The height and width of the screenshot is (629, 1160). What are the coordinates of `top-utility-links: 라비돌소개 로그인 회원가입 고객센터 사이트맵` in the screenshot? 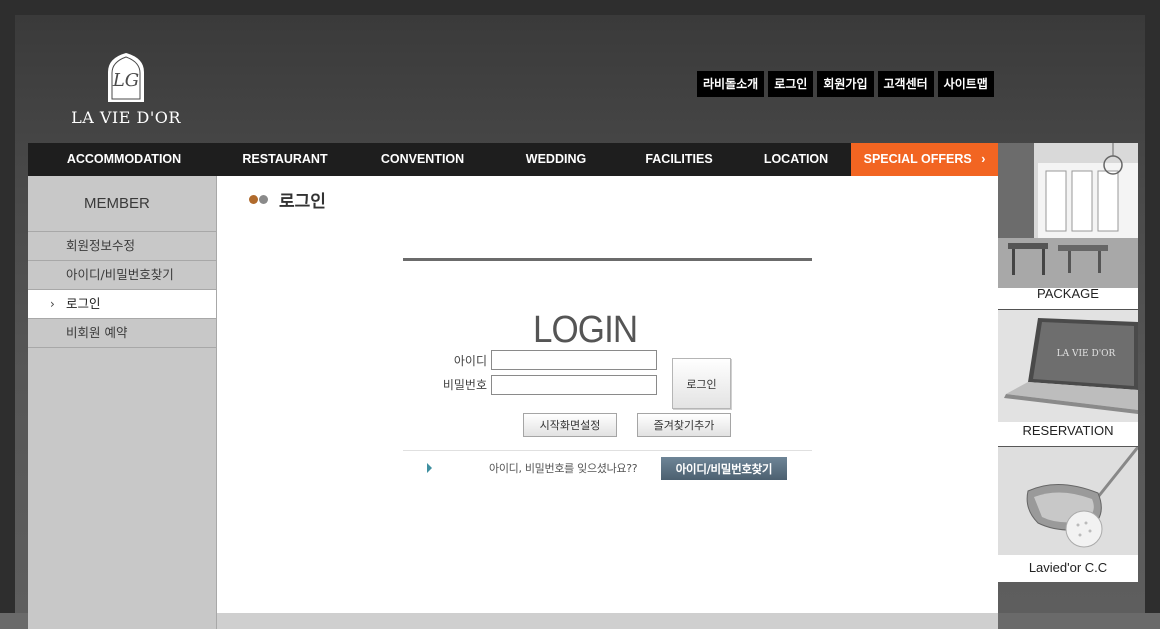 It's located at (845, 84).